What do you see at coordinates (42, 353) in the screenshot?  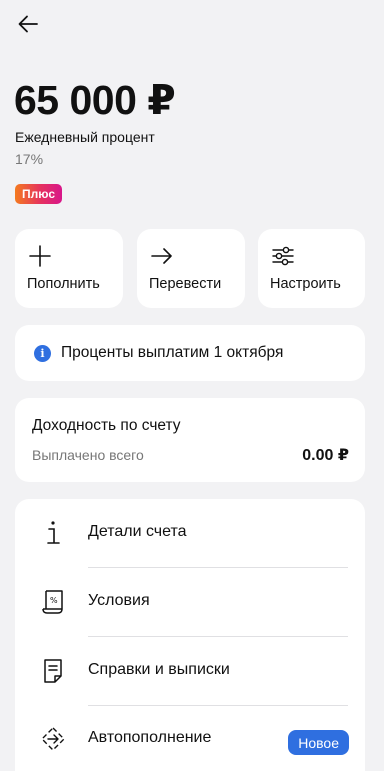 I see `info-icon: i` at bounding box center [42, 353].